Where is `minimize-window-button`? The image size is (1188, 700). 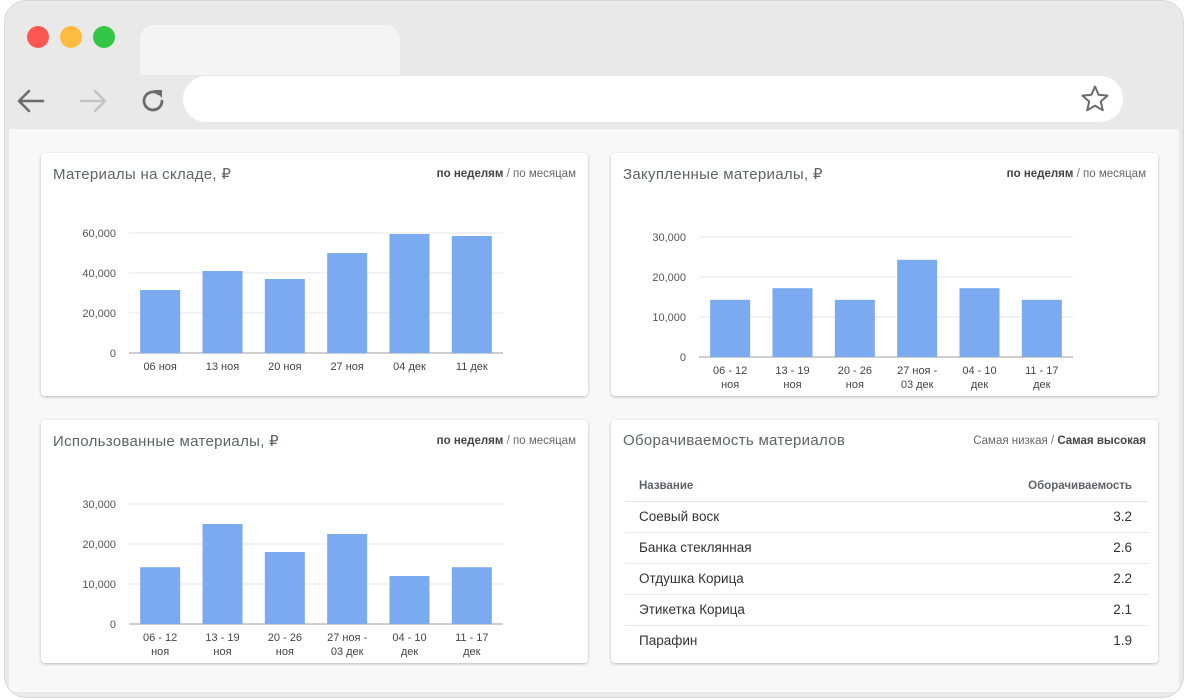 minimize-window-button is located at coordinates (71, 37).